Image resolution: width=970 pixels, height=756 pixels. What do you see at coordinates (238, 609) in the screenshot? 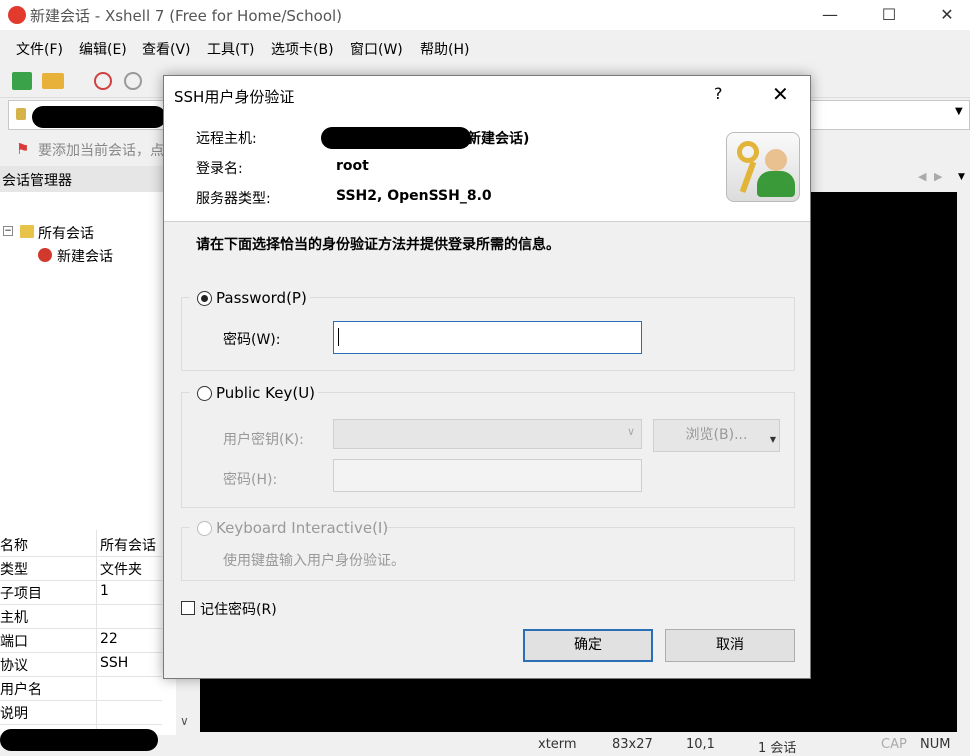
I see `remember-password-label: 记住密码(R)` at bounding box center [238, 609].